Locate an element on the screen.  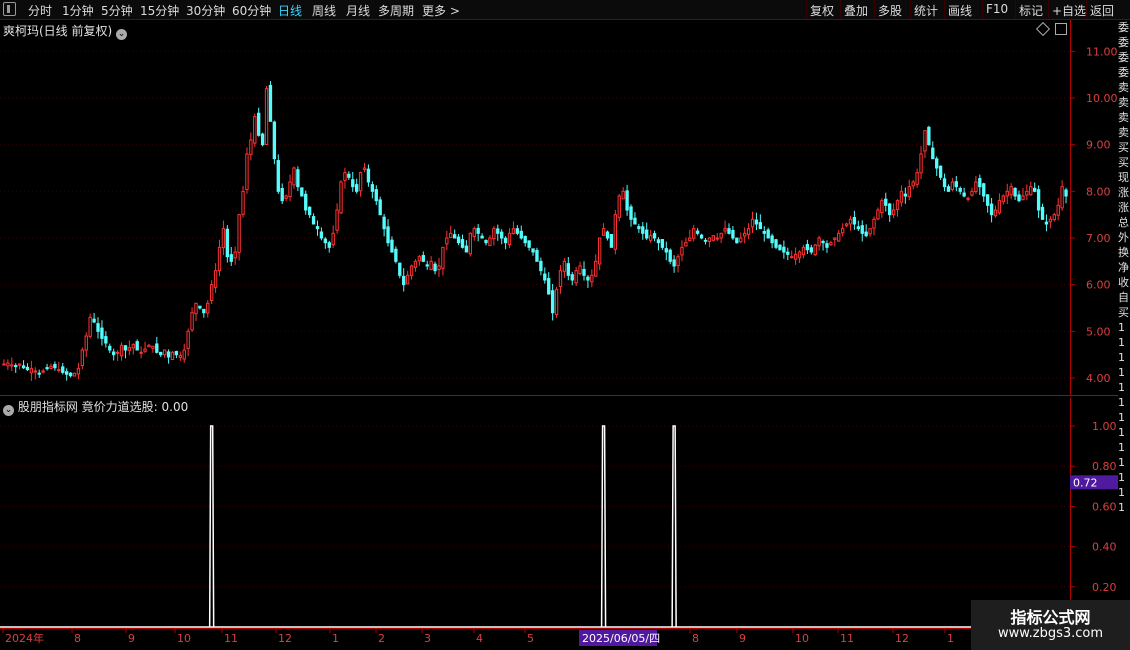
tool-button-4: 画线 is located at coordinates (960, 10).